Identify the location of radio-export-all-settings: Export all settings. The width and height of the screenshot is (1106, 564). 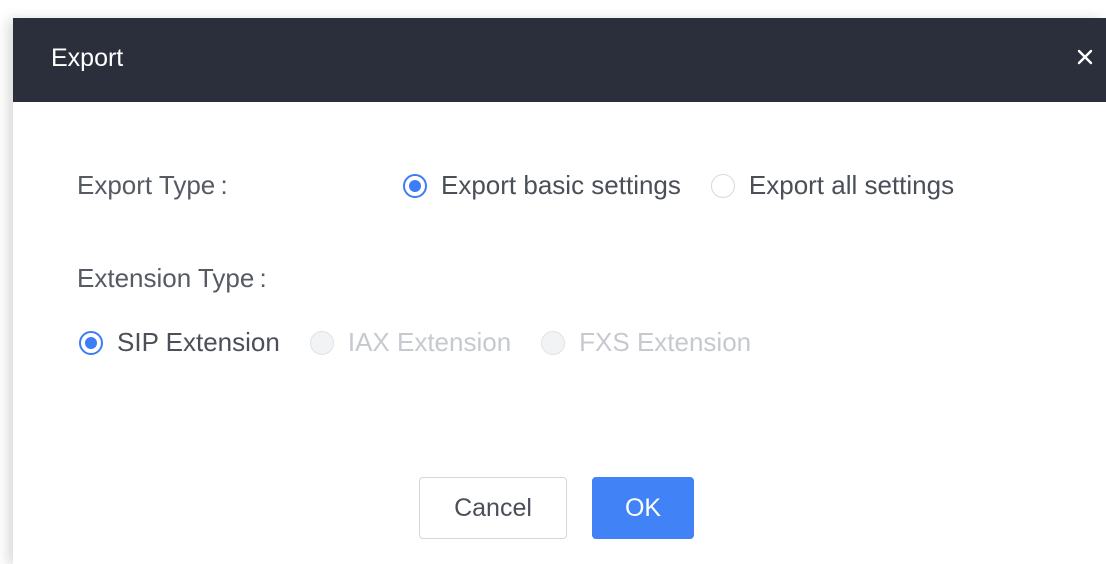
(832, 185).